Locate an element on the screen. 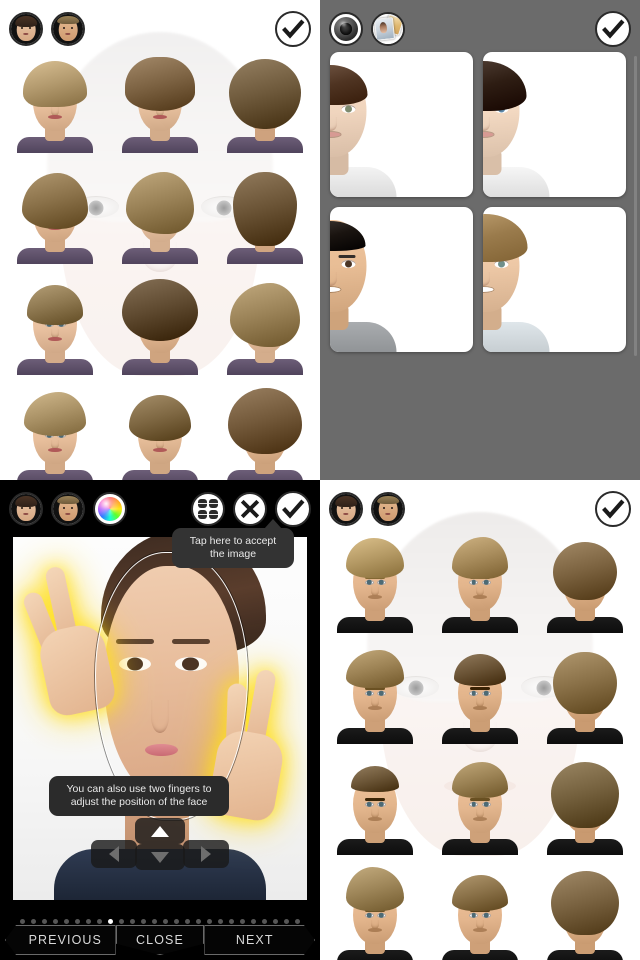  dpad-left-button is located at coordinates (114, 854).